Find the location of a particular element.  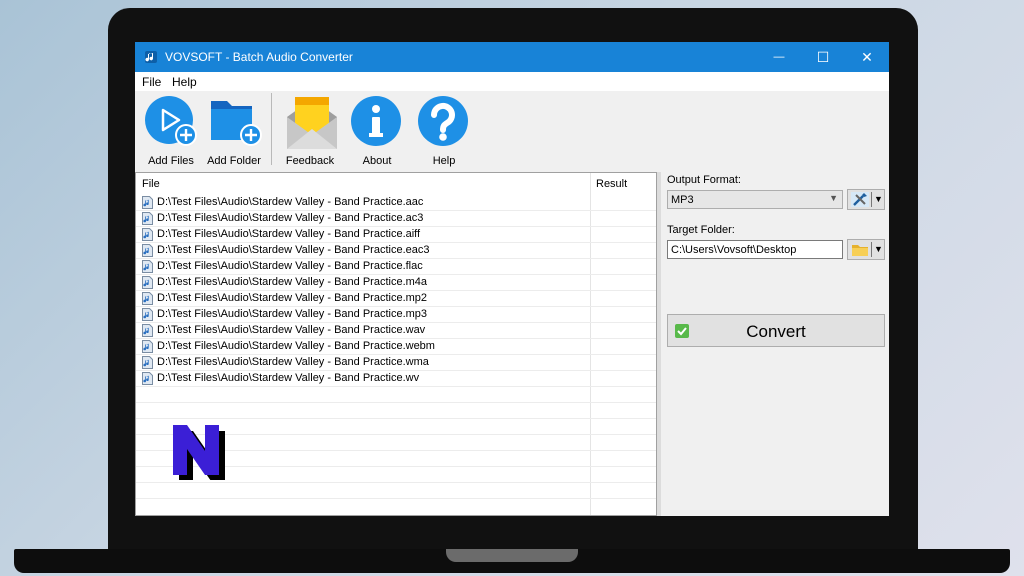

about-button: About is located at coordinates (377, 129).